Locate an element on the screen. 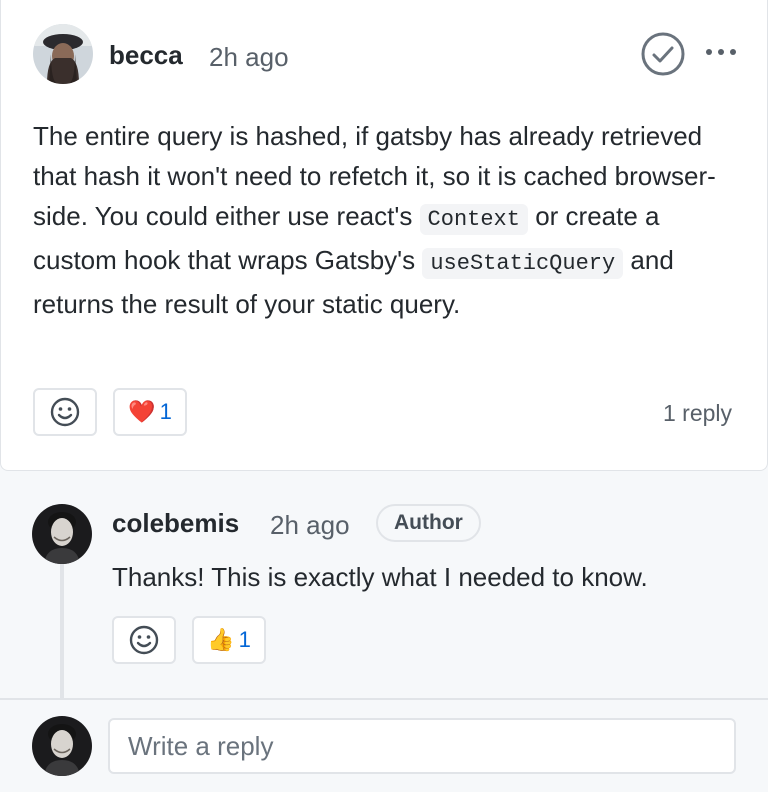  reply-input is located at coordinates (422, 746).